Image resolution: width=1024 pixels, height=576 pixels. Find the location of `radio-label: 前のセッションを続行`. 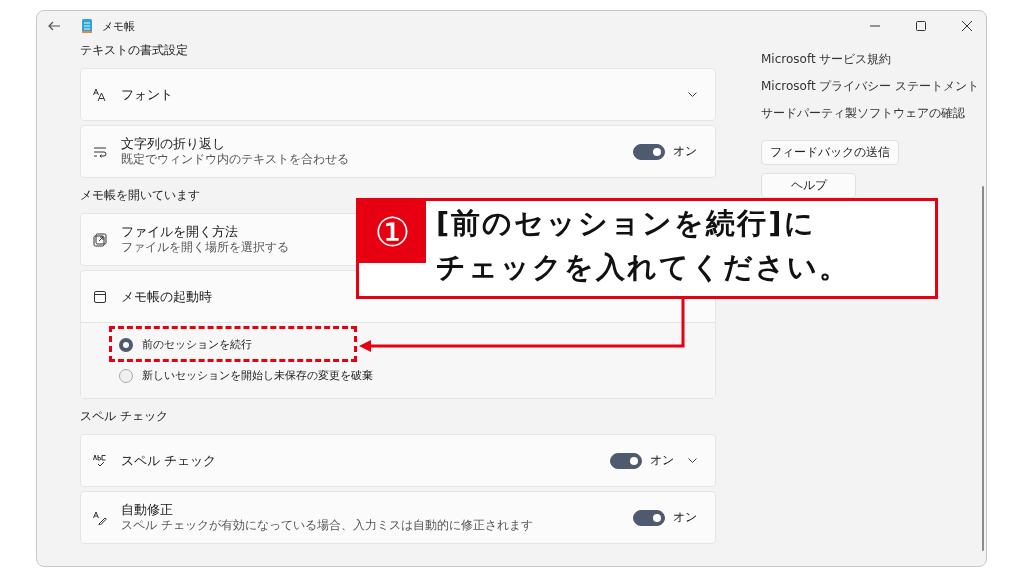

radio-label: 前のセッションを続行 is located at coordinates (197, 345).